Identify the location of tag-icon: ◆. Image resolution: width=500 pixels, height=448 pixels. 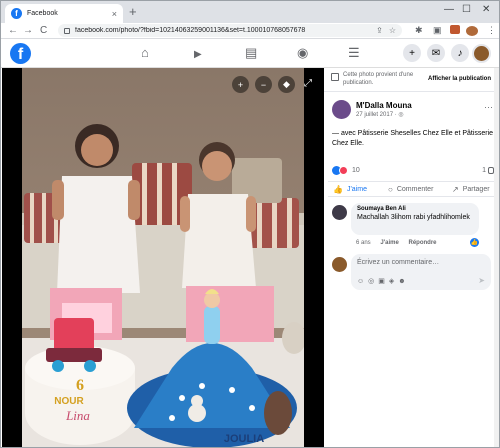
(286, 84).